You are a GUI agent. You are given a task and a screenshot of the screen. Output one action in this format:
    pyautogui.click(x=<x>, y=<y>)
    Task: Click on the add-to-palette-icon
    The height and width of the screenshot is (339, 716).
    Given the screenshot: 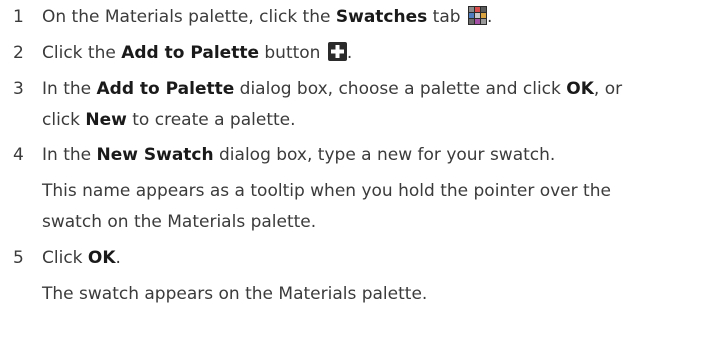 What is the action you would take?
    pyautogui.click(x=337, y=51)
    